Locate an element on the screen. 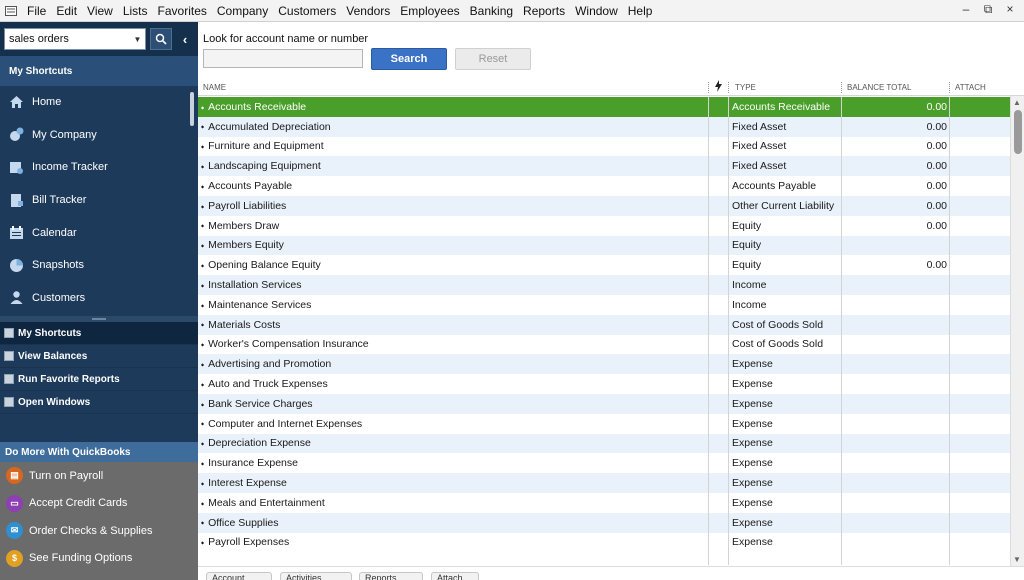 The image size is (1024, 580). menu-banking: Banking is located at coordinates (491, 11).